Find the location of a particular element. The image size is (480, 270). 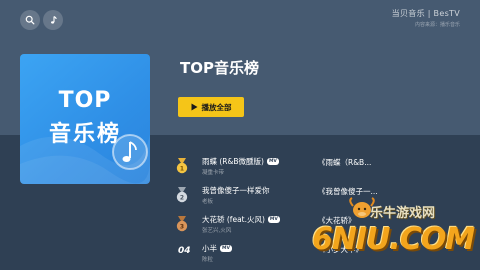

music-note-icon is located at coordinates (54, 20).